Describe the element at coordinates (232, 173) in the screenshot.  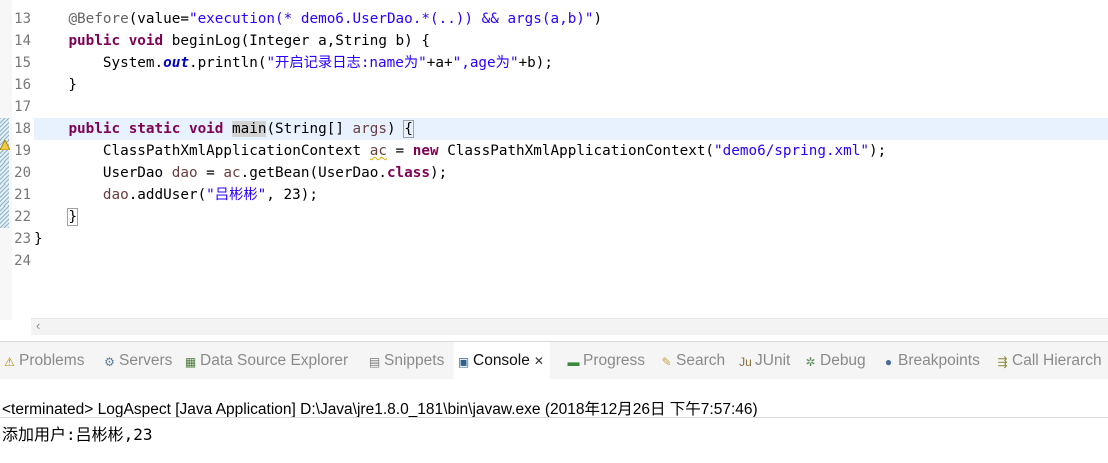
I see `local-variable: ac` at that location.